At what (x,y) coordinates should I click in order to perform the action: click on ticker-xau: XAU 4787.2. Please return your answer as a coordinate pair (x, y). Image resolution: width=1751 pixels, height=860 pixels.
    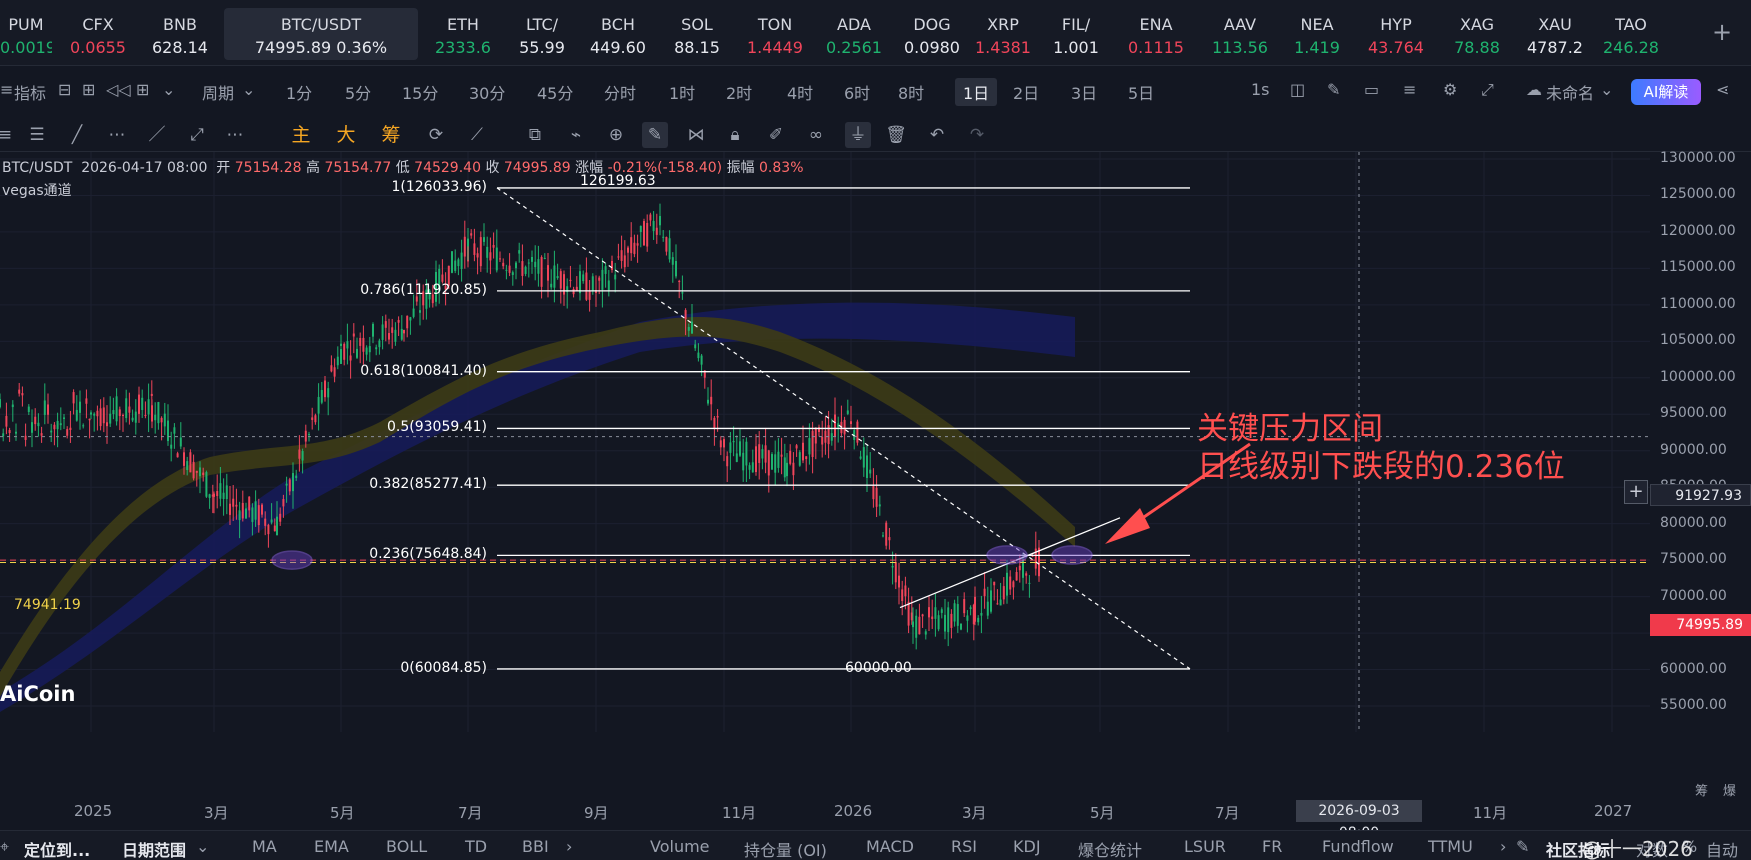
    Looking at the image, I should click on (1555, 34).